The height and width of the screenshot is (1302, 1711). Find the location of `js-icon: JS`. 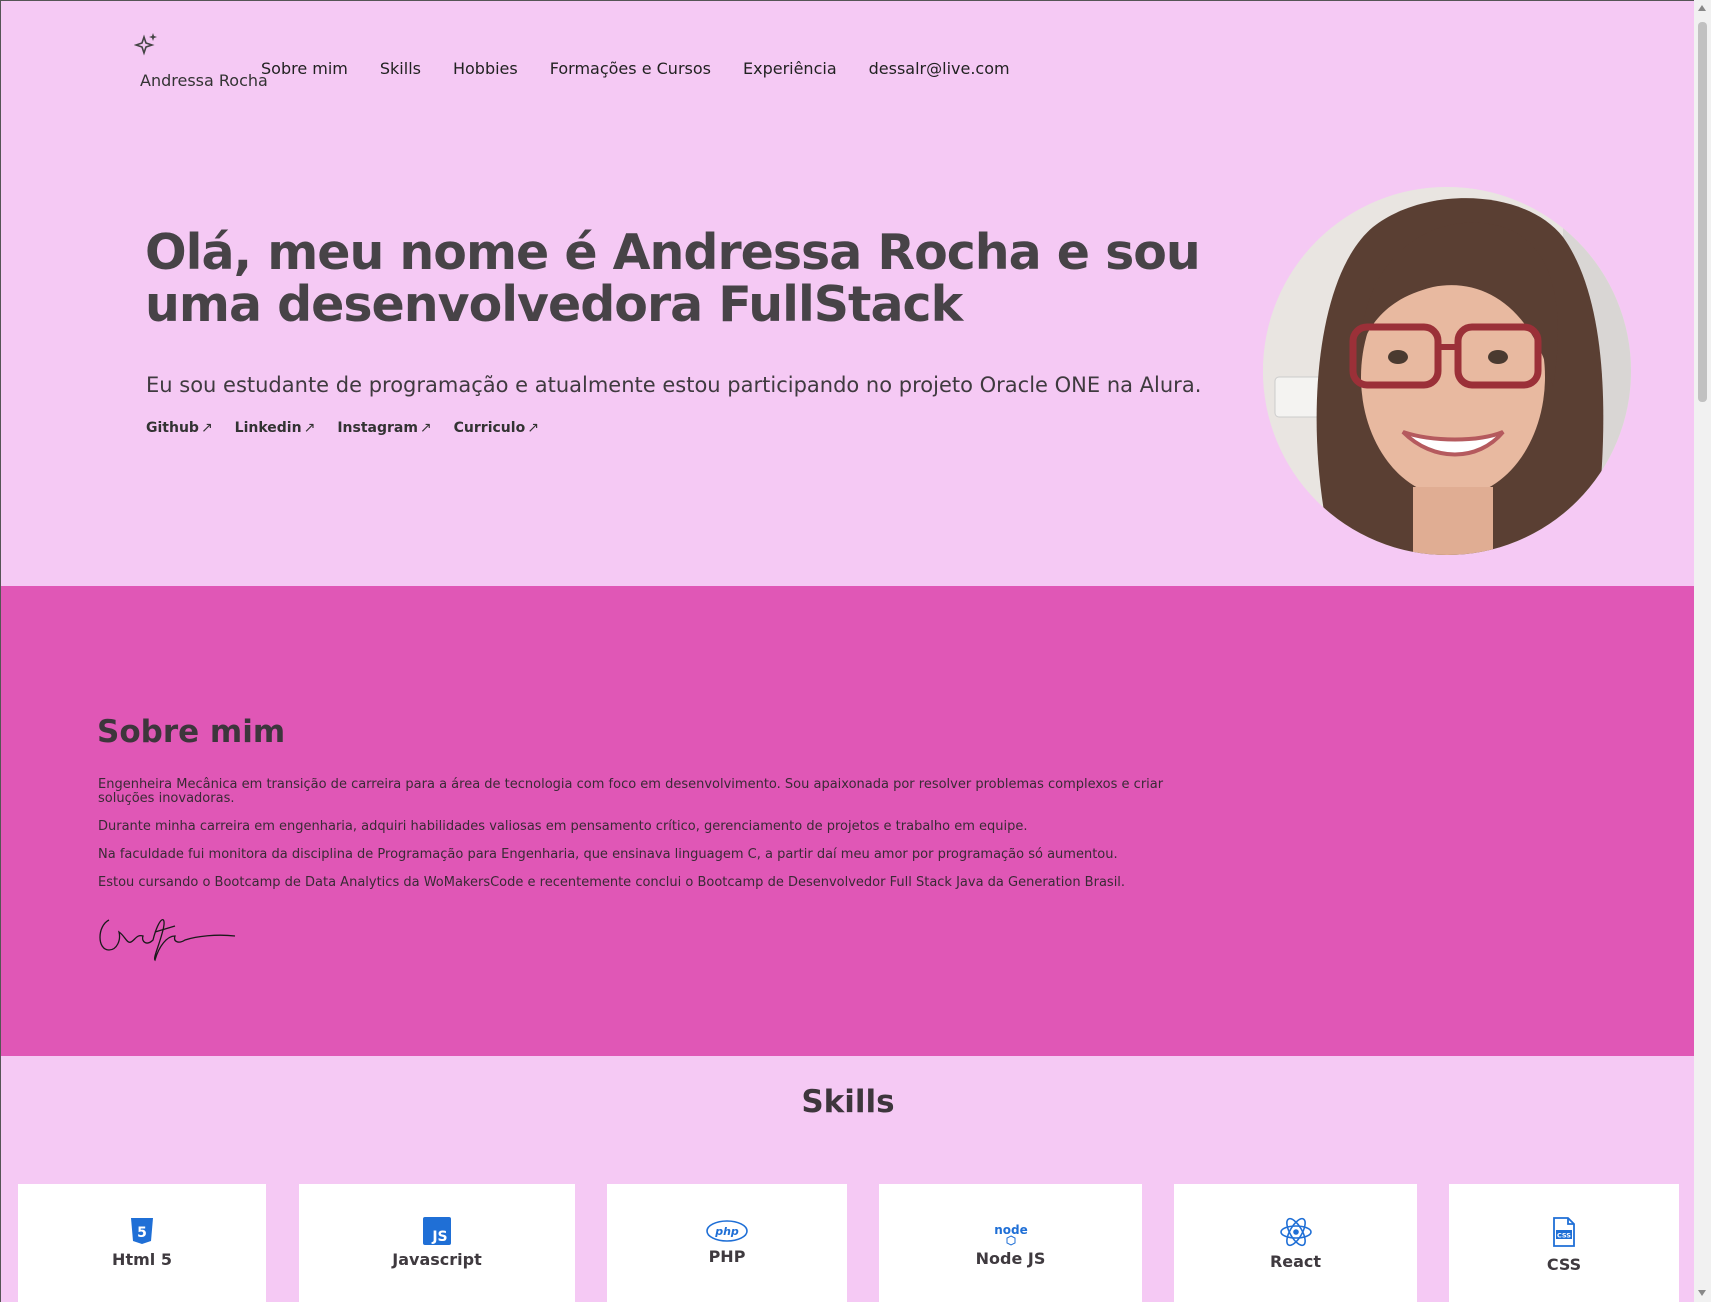

js-icon: JS is located at coordinates (437, 1231).